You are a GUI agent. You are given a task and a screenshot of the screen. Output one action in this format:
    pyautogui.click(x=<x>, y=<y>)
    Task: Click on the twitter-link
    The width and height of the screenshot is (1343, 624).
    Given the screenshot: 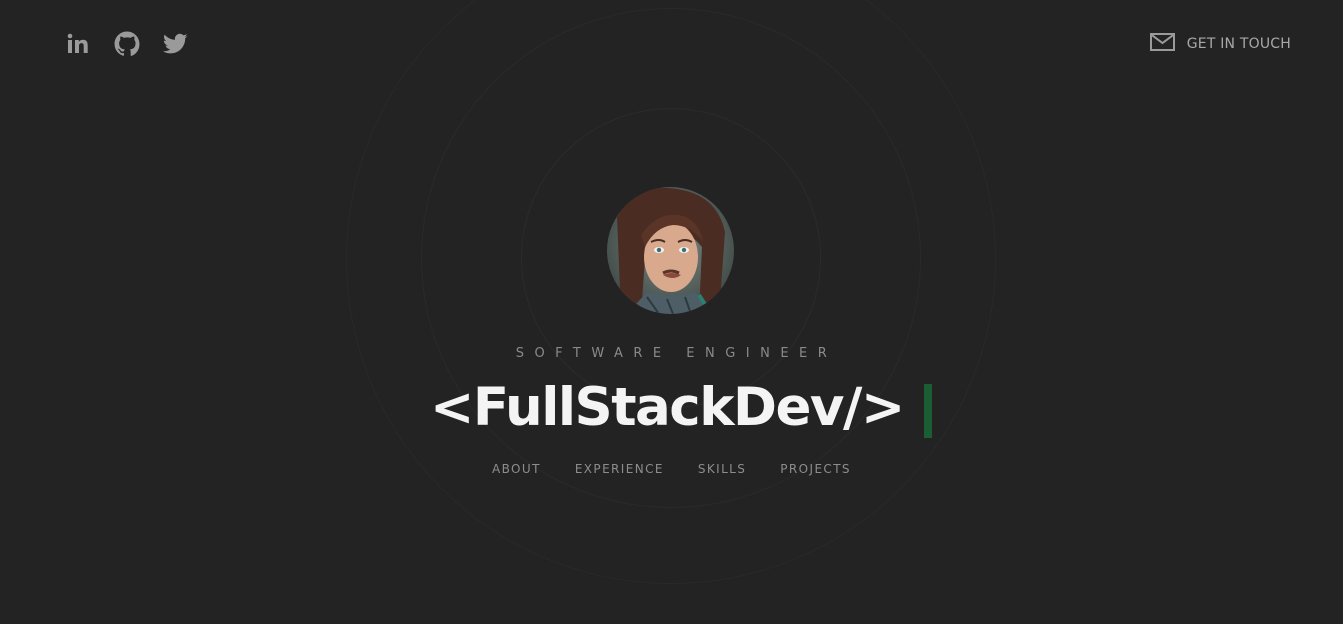 What is the action you would take?
    pyautogui.click(x=175, y=43)
    